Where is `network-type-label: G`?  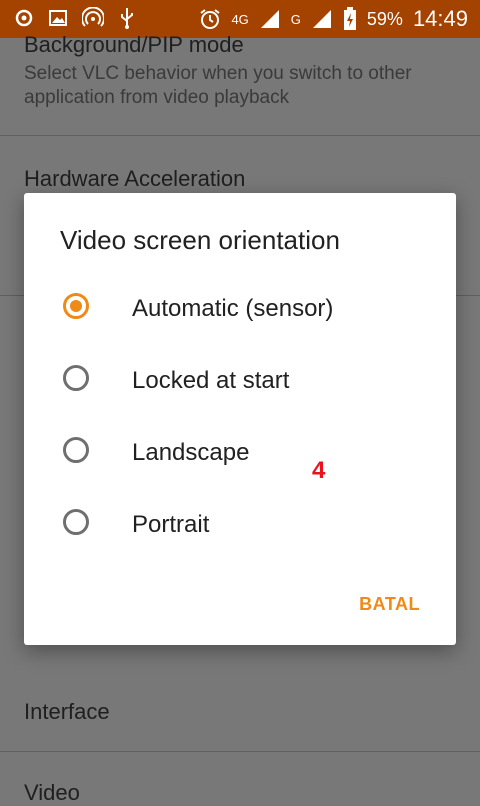
network-type-label: G is located at coordinates (295, 19).